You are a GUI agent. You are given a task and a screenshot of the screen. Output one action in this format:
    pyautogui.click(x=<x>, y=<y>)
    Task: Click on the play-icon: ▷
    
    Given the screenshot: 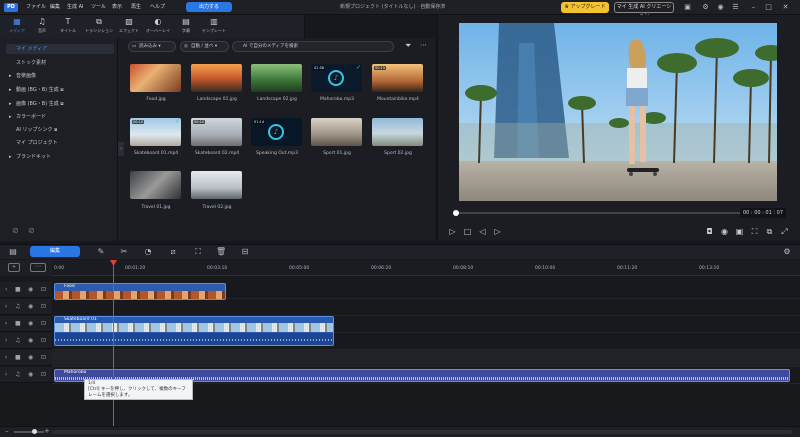 What is the action you would take?
    pyautogui.click(x=452, y=231)
    